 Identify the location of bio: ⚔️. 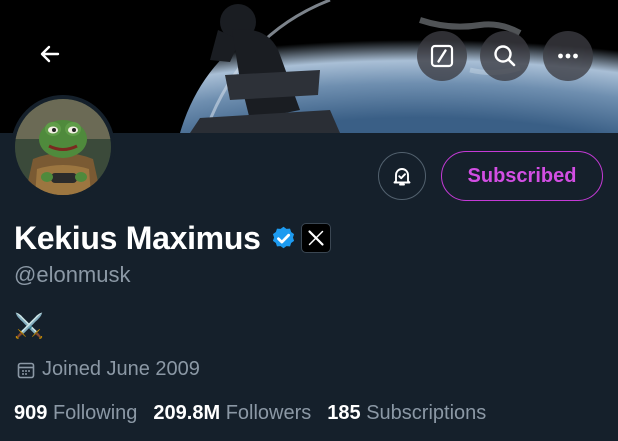
(29, 326).